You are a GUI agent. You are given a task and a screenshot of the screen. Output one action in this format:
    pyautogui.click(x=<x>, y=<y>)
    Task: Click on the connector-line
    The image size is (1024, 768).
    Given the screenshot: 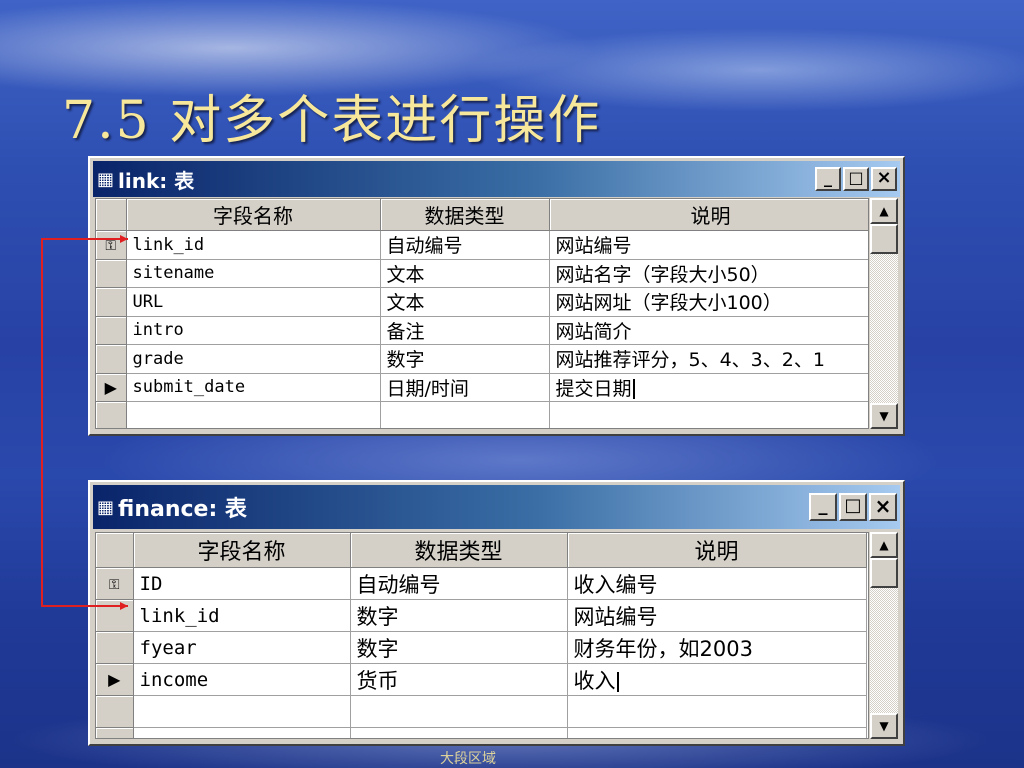 What is the action you would take?
    pyautogui.click(x=84, y=422)
    